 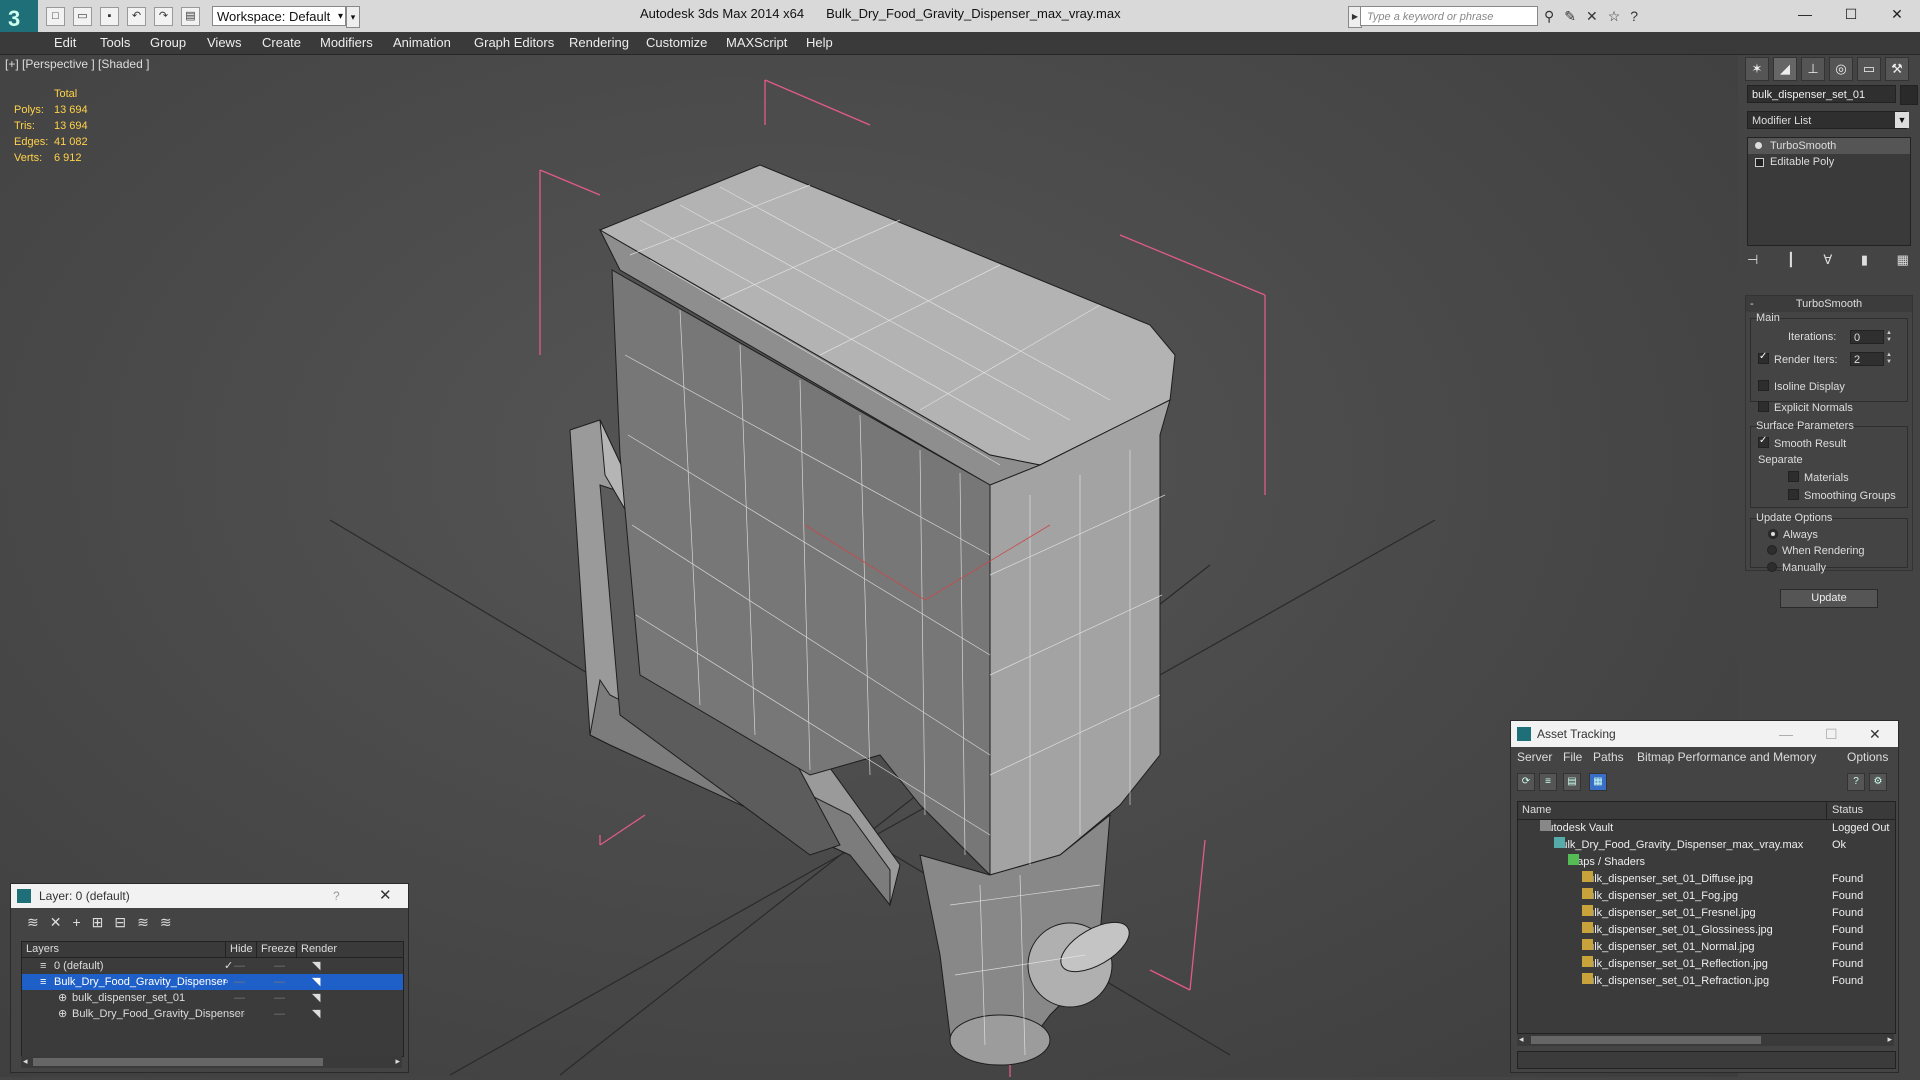 What do you see at coordinates (1829, 598) in the screenshot?
I see `update-button: Update` at bounding box center [1829, 598].